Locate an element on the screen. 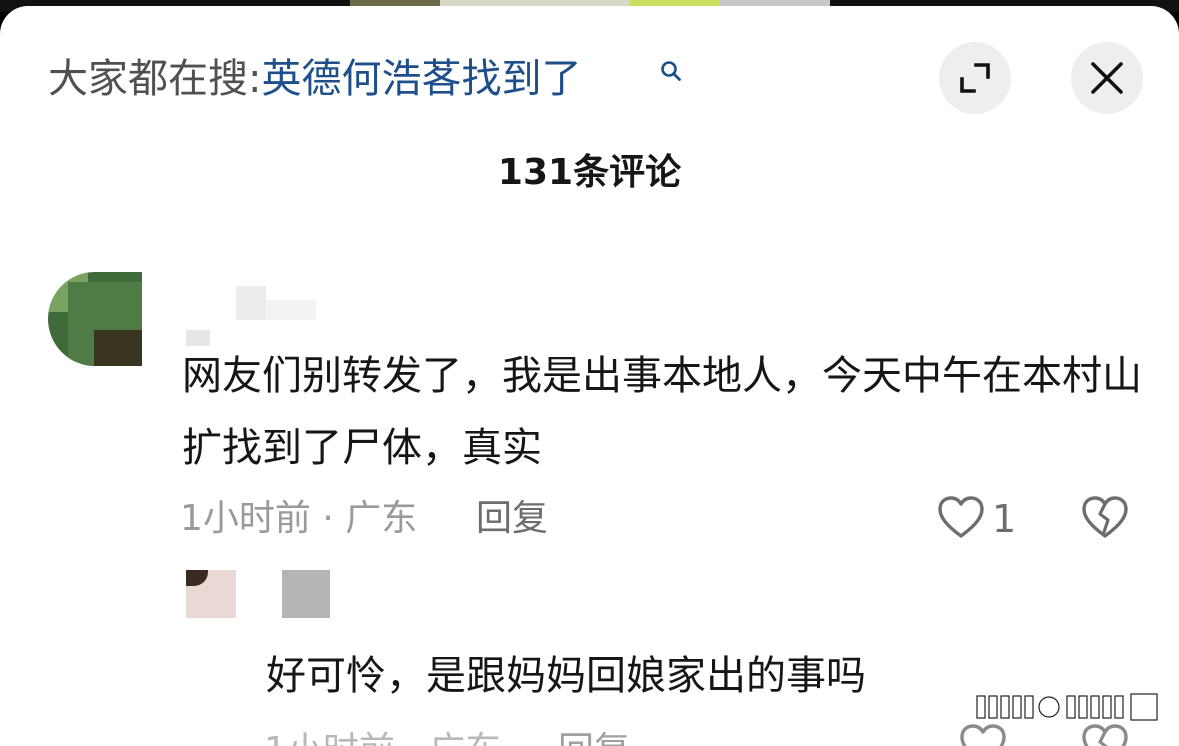 Image resolution: width=1179 pixels, height=746 pixels. expand-icon is located at coordinates (975, 78).